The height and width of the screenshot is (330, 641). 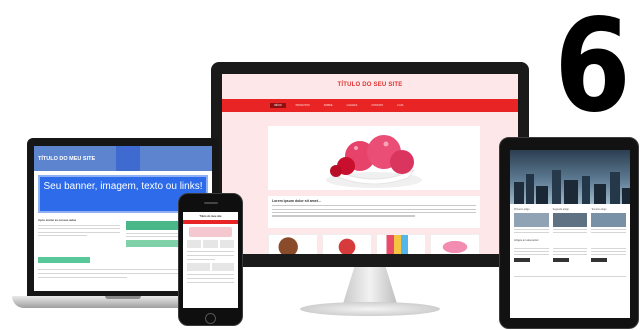 What do you see at coordinates (609, 220) in the screenshot?
I see `tablet-article: Terceiro artigo` at bounding box center [609, 220].